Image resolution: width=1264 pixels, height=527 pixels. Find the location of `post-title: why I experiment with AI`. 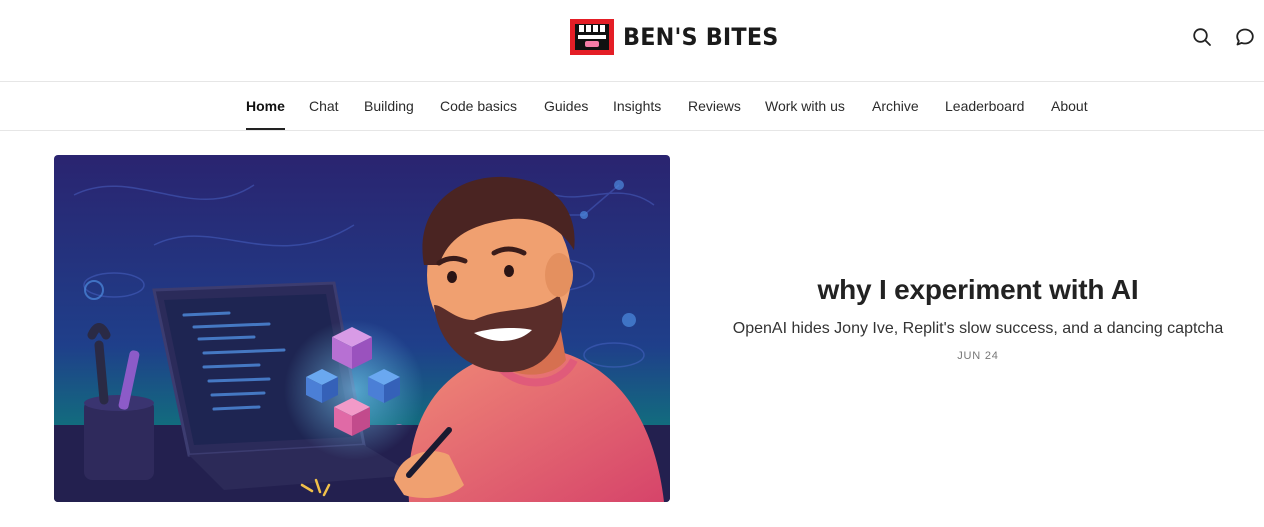

post-title: why I experiment with AI is located at coordinates (978, 290).